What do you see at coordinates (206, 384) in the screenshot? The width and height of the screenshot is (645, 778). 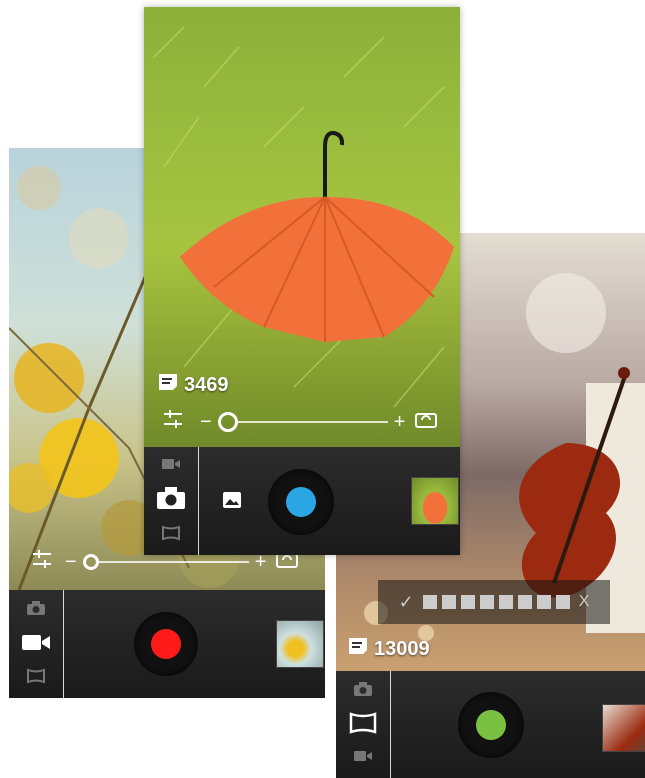 I see `shot-count: 3469` at bounding box center [206, 384].